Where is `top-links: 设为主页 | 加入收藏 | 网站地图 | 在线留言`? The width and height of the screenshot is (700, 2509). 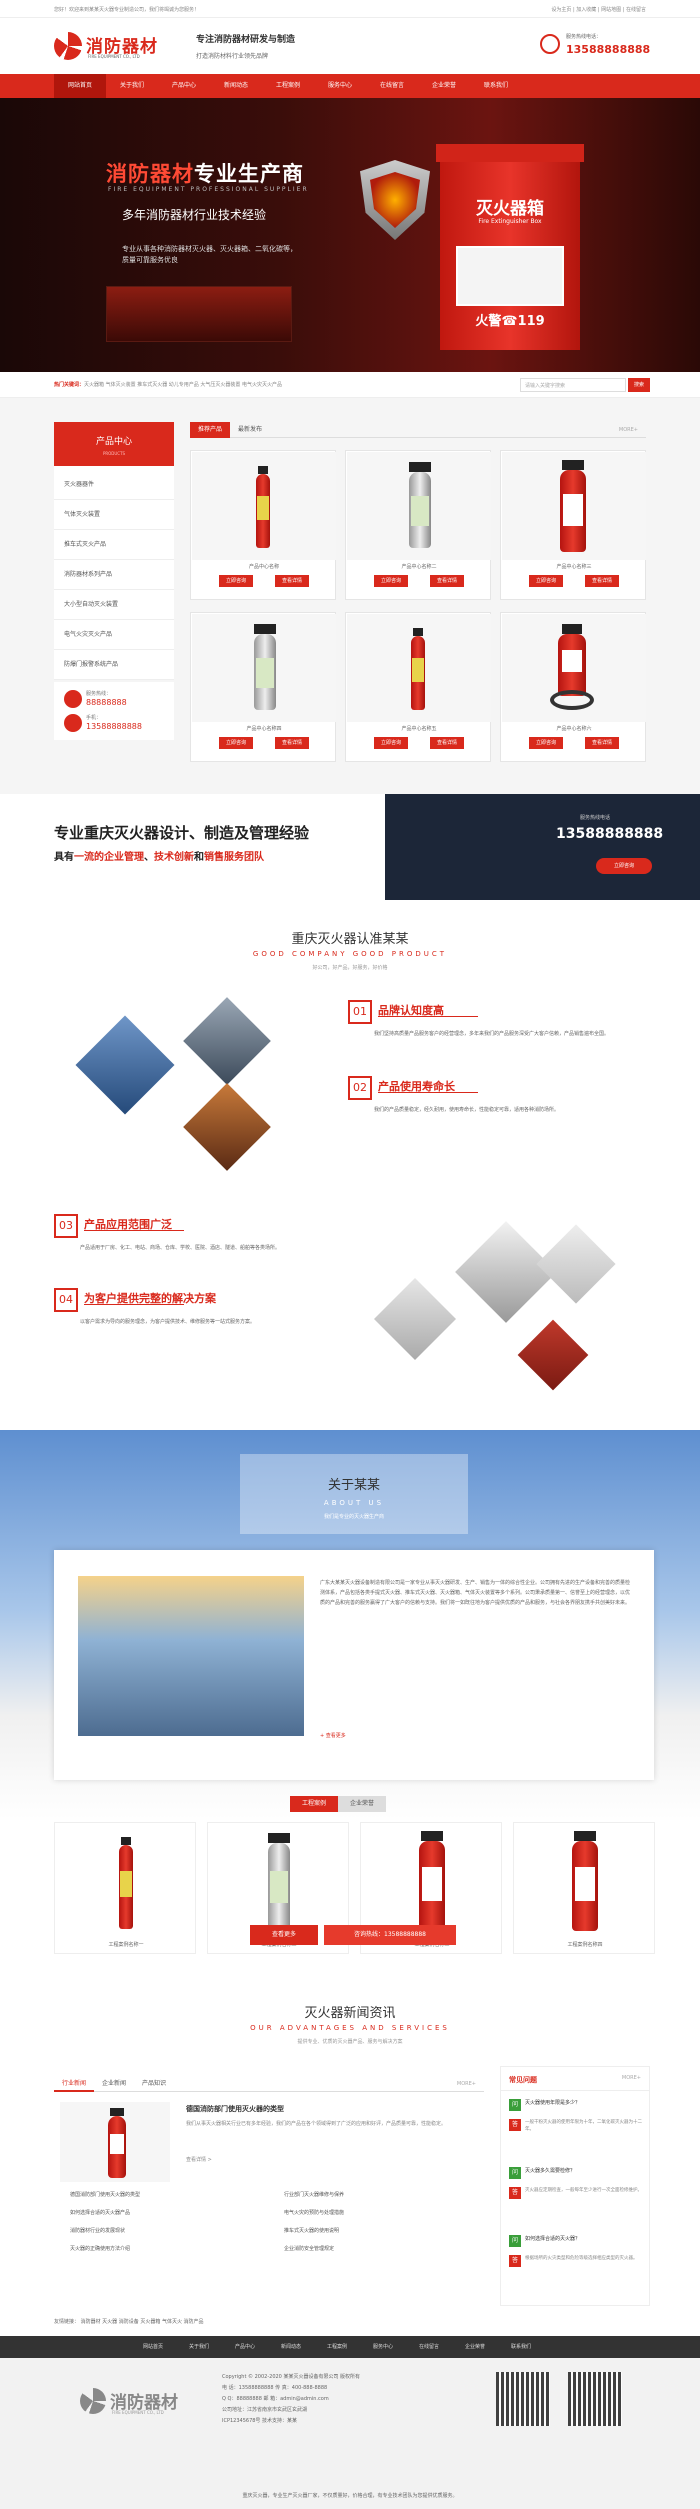 top-links: 设为主页 | 加入收藏 | 网站地图 | 在线留言 is located at coordinates (598, 9).